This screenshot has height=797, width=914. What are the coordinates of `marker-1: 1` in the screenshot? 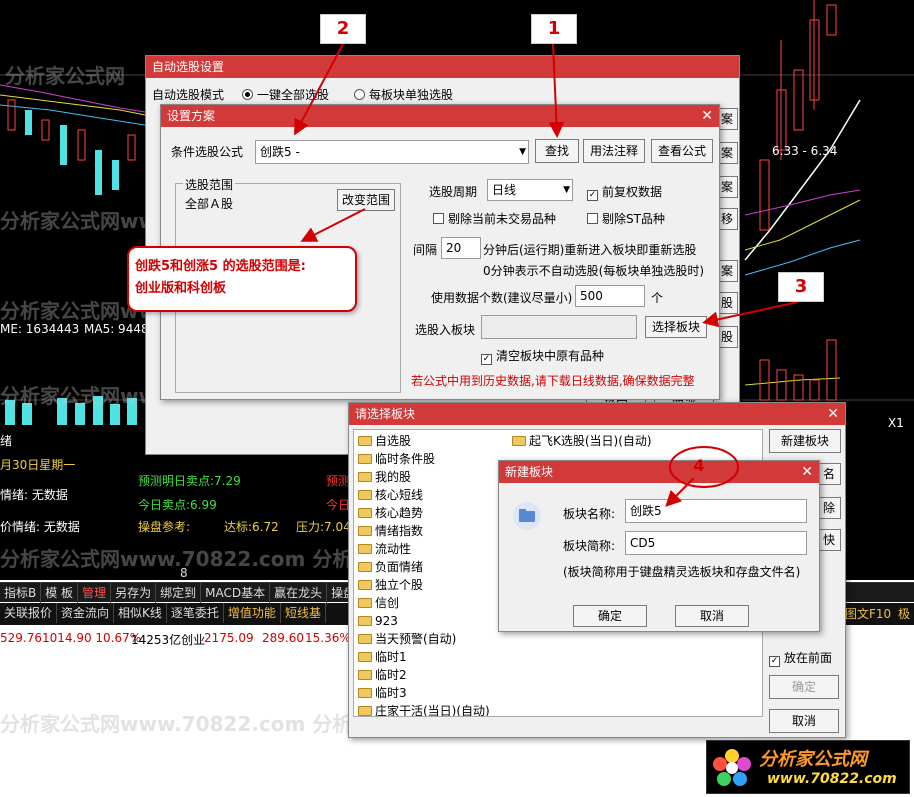 It's located at (554, 29).